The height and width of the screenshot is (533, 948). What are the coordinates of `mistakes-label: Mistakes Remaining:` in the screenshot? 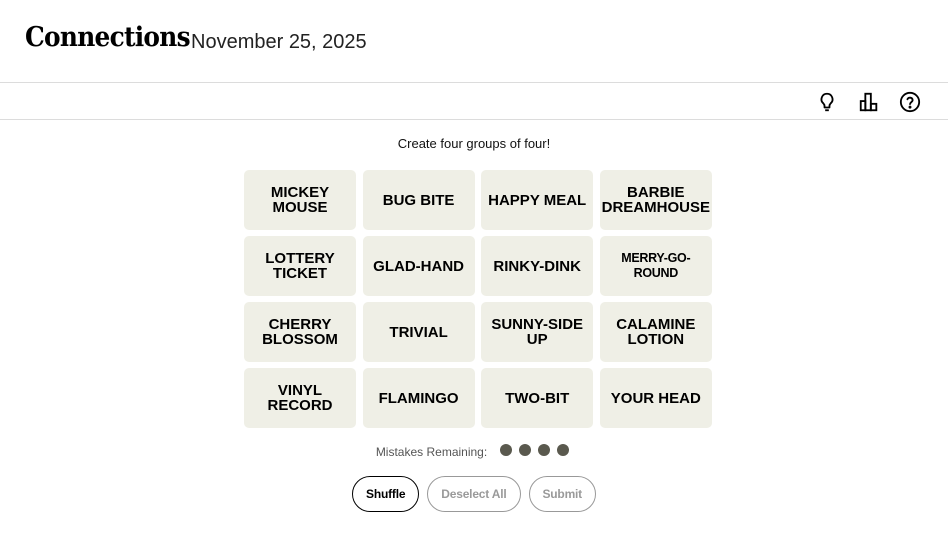 It's located at (431, 451).